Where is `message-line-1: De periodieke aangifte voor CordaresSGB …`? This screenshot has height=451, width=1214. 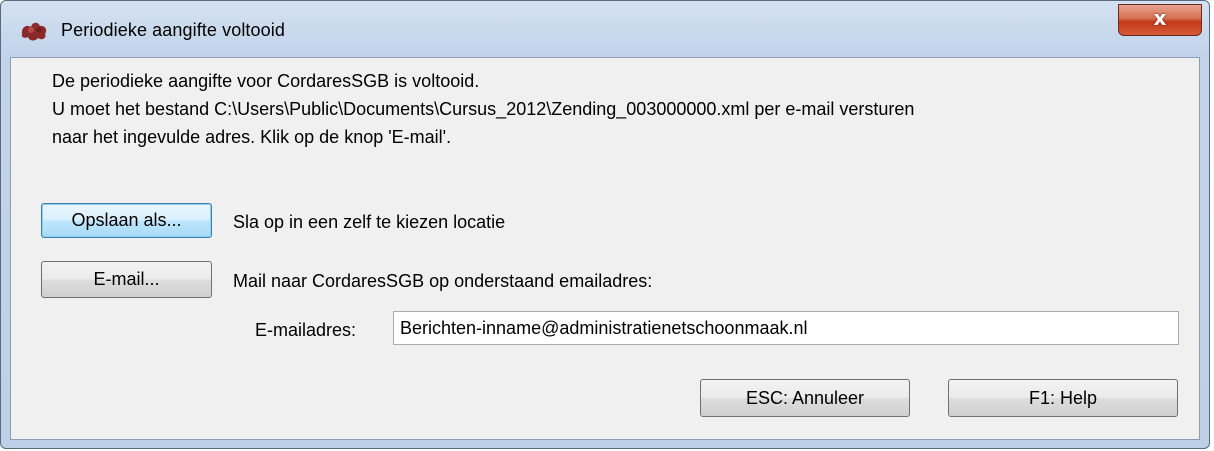
message-line-1: De periodieke aangifte voor CordaresSGB … is located at coordinates (266, 81).